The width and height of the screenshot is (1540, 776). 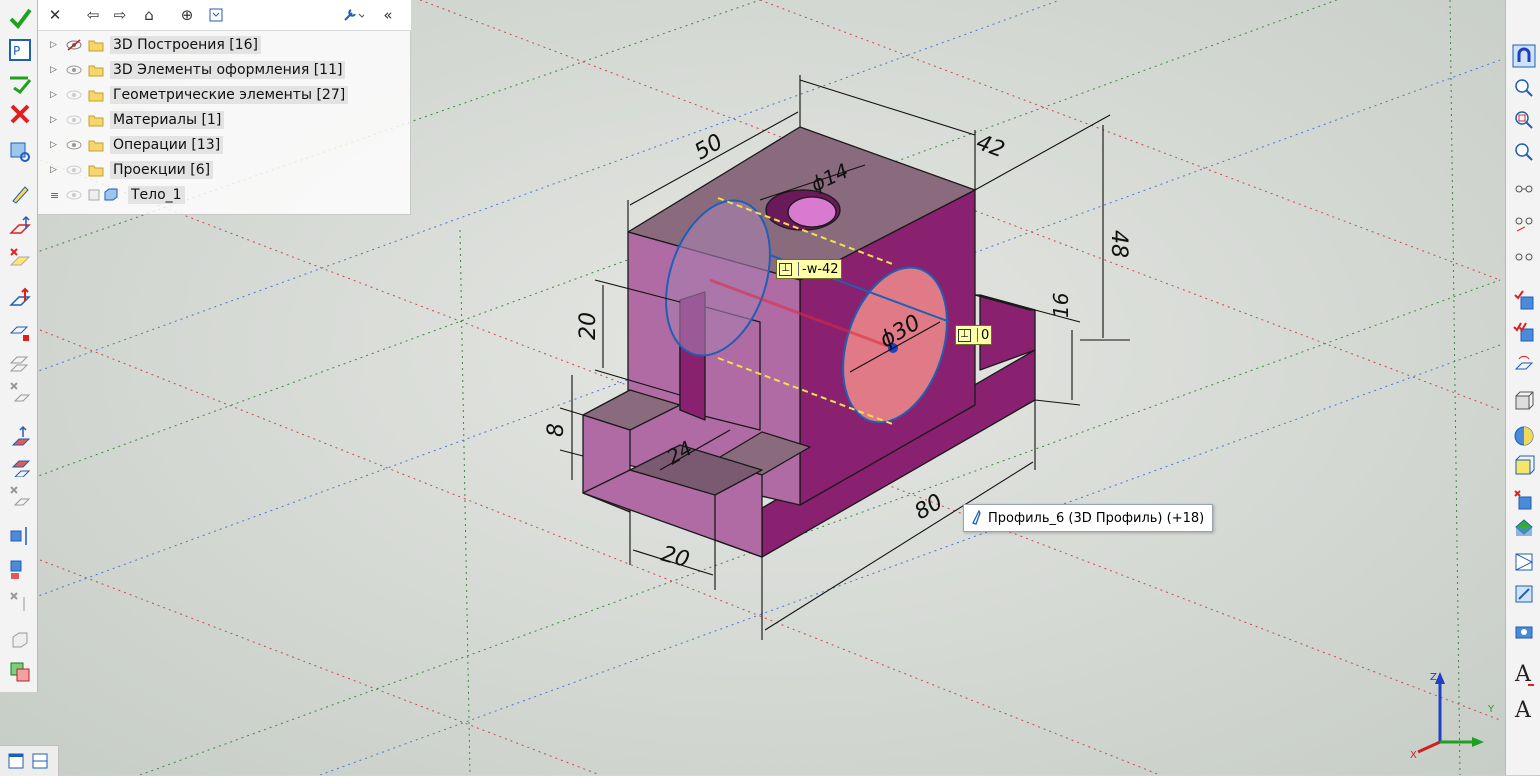 I want to click on shape-color-icon, so click(x=20, y=672).